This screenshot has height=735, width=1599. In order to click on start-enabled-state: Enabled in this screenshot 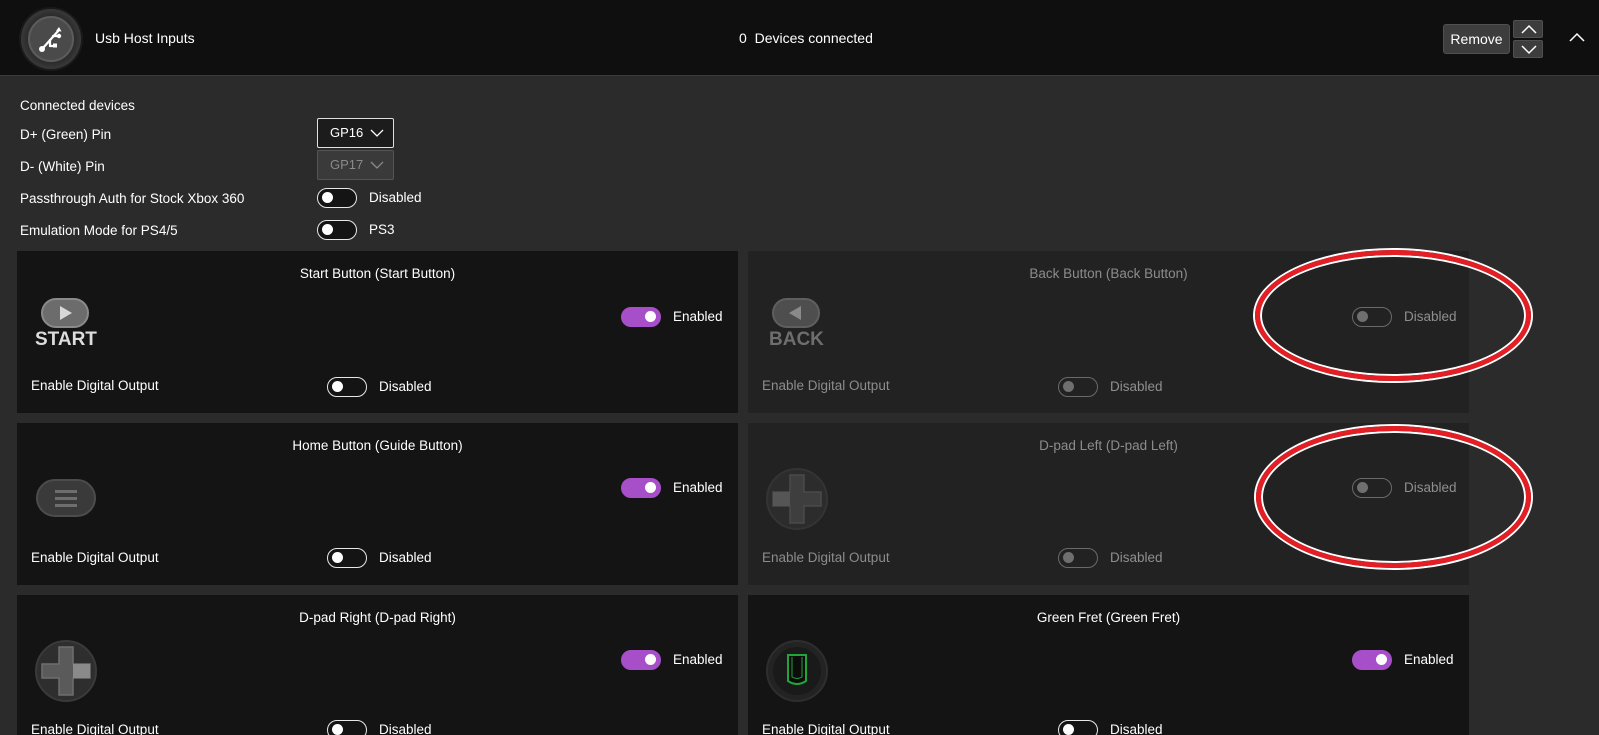, I will do `click(698, 316)`.